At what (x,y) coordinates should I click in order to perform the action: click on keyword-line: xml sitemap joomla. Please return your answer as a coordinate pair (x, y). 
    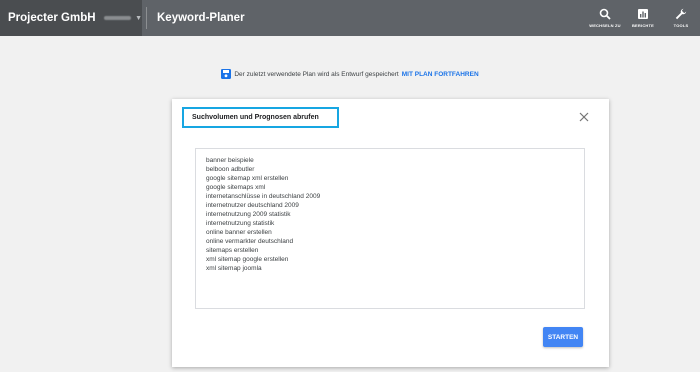
    Looking at the image, I should click on (234, 268).